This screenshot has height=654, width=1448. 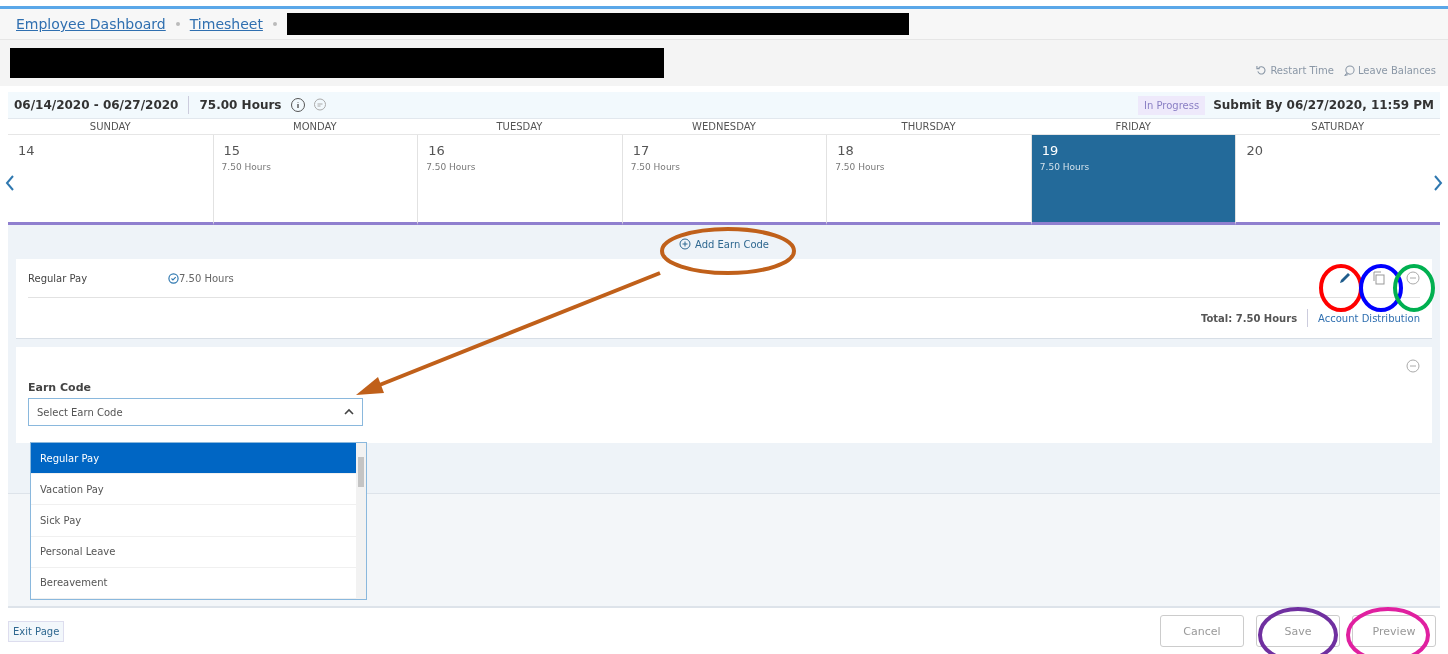 I want to click on day-cell: 16 7.50 Hours, so click(x=519, y=180).